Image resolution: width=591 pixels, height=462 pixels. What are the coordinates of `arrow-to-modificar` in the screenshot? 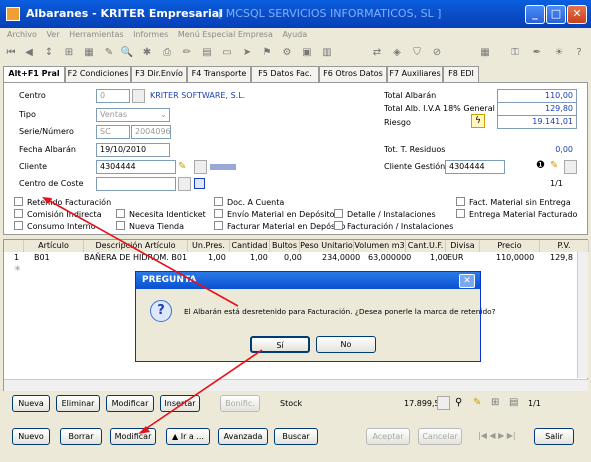 It's located at (203, 390).